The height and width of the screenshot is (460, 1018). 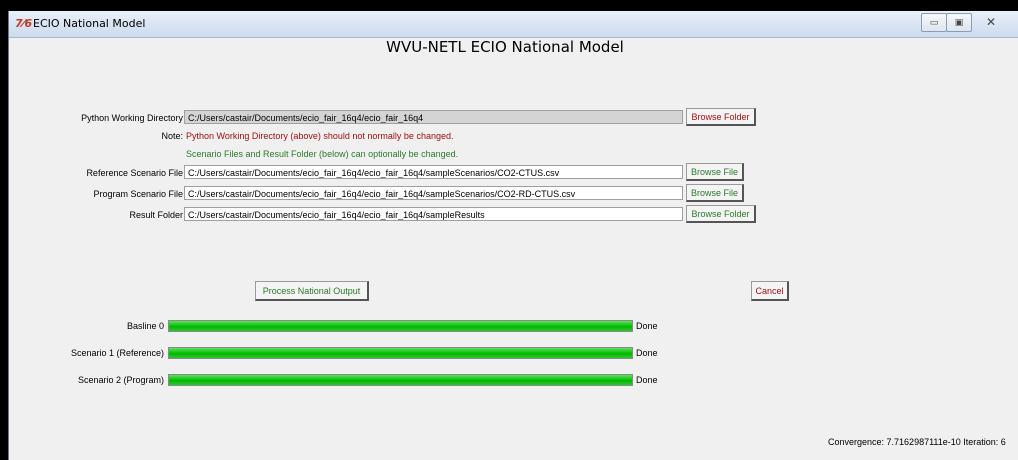 What do you see at coordinates (721, 214) in the screenshot?
I see `browse-result-folder-button: Browse Folder` at bounding box center [721, 214].